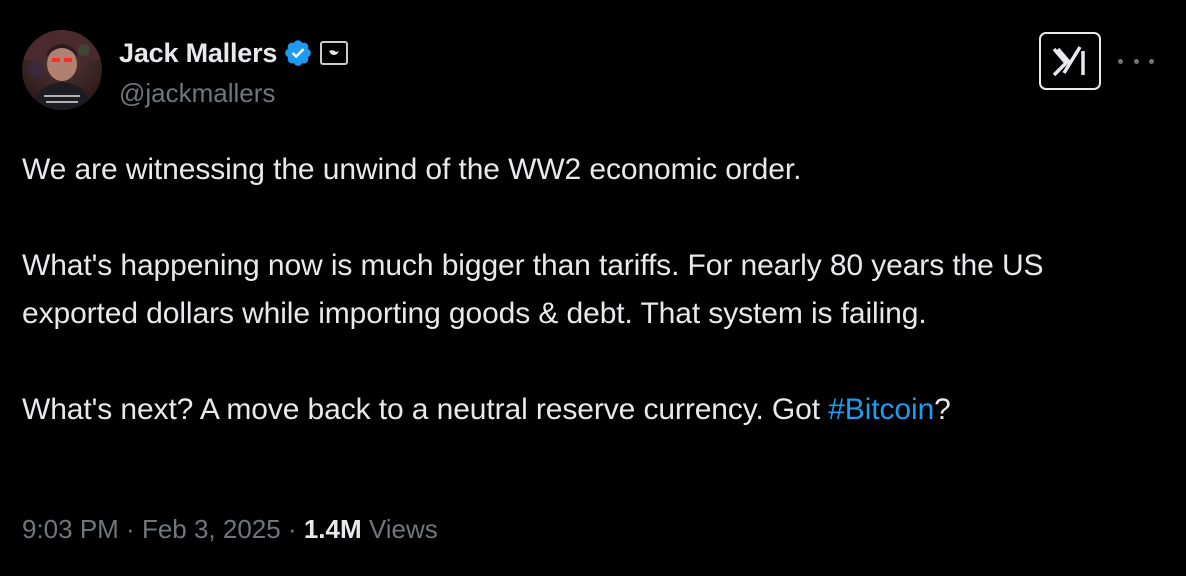  What do you see at coordinates (233, 93) in the screenshot?
I see `author-handle: @jackmallers` at bounding box center [233, 93].